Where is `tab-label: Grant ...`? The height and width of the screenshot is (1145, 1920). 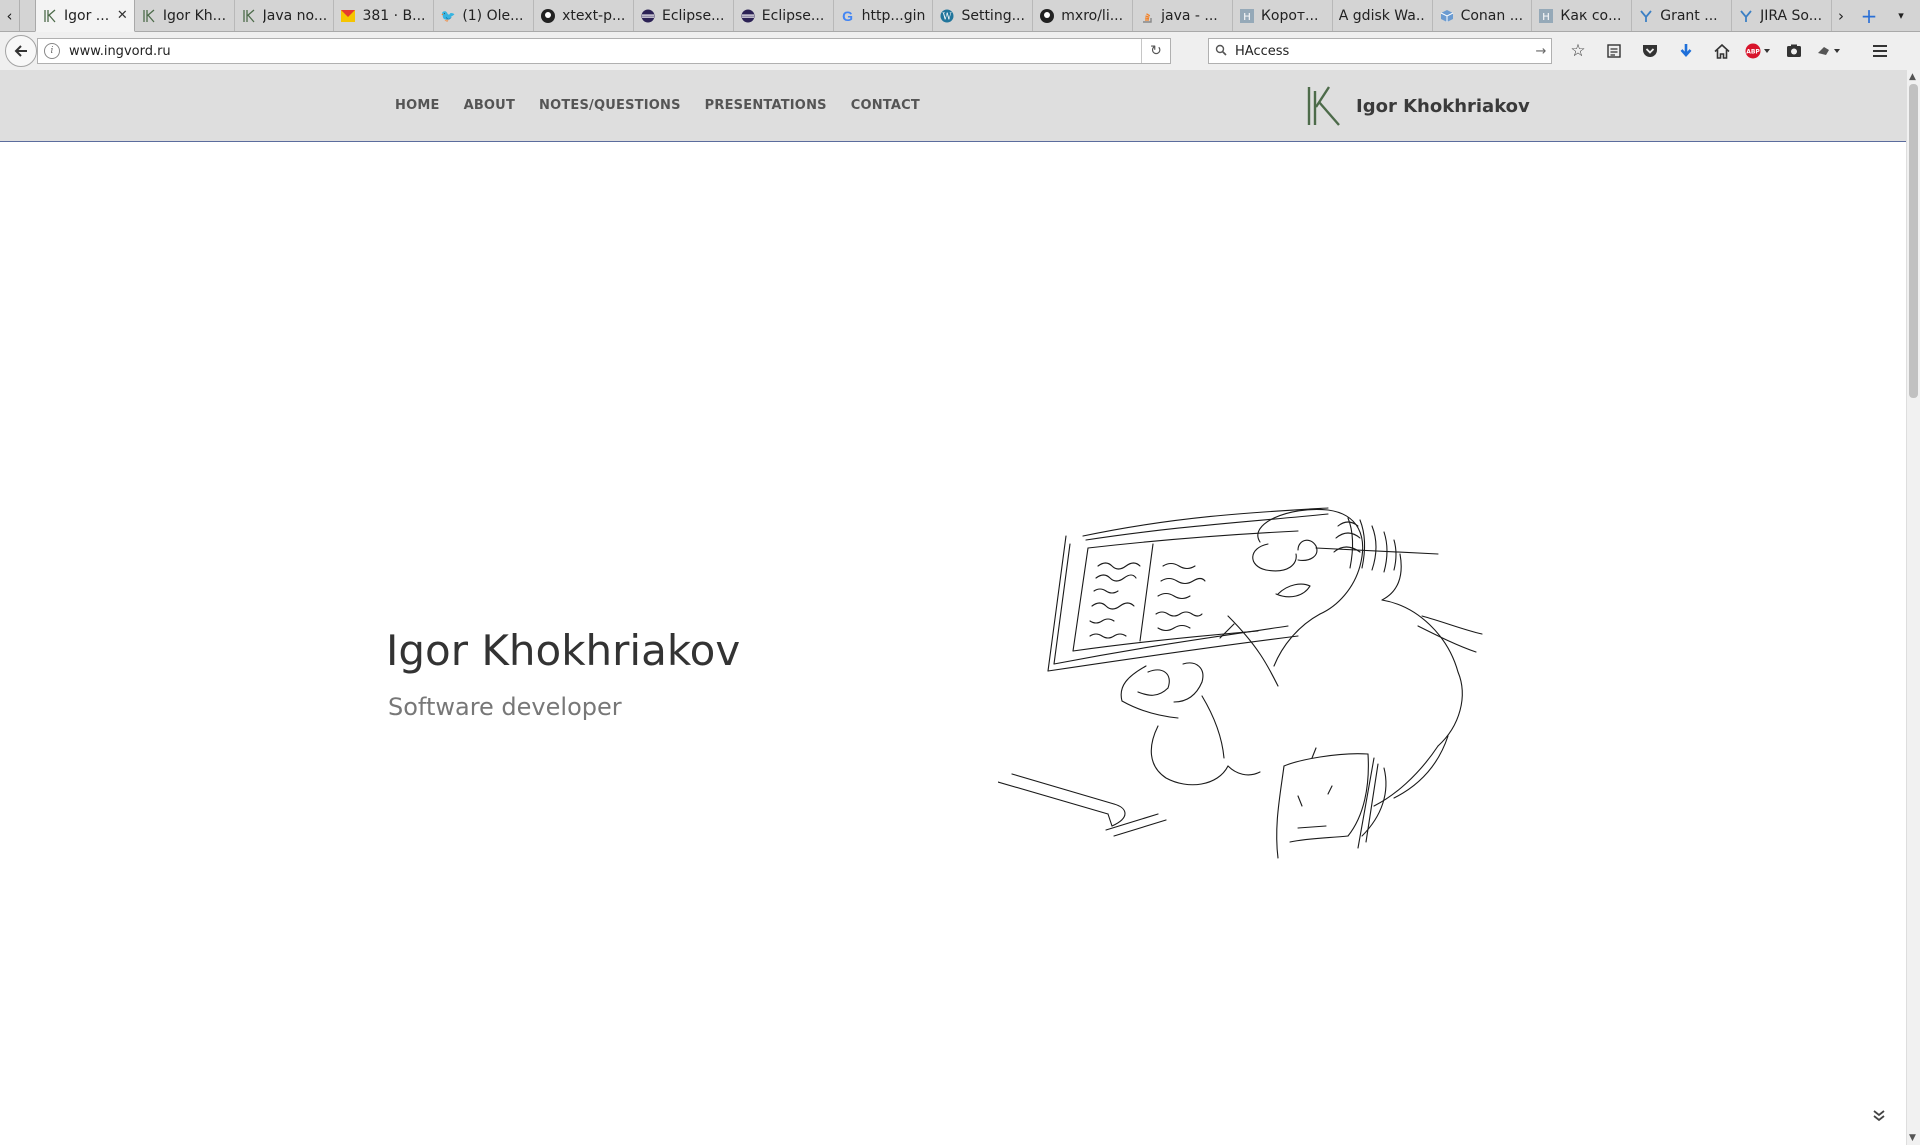 tab-label: Grant ... is located at coordinates (1689, 15).